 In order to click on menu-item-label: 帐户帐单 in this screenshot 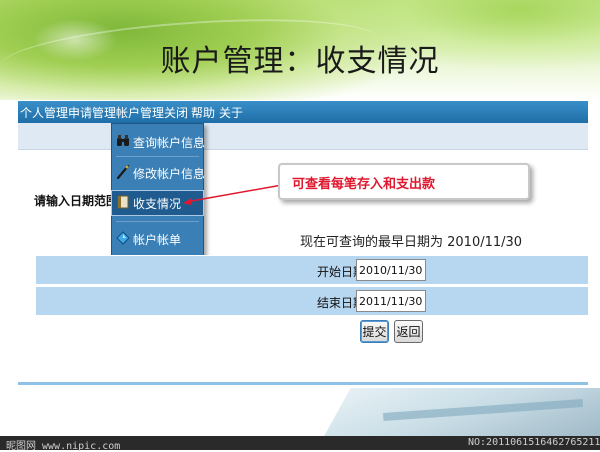, I will do `click(157, 240)`.